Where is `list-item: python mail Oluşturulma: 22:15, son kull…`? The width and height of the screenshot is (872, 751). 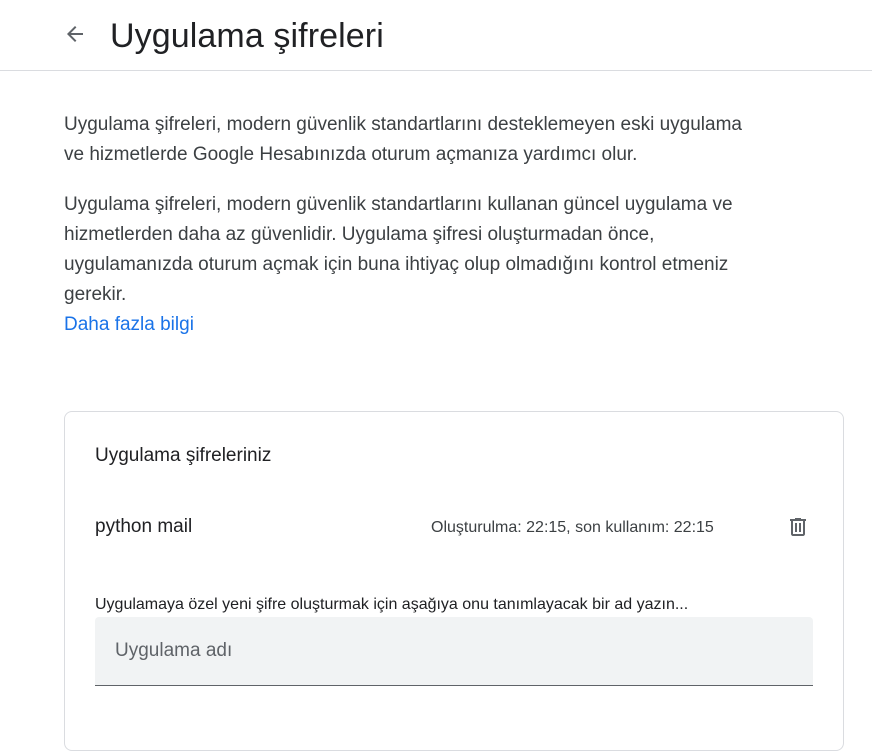
list-item: python mail Oluşturulma: 22:15, son kull… is located at coordinates (455, 528).